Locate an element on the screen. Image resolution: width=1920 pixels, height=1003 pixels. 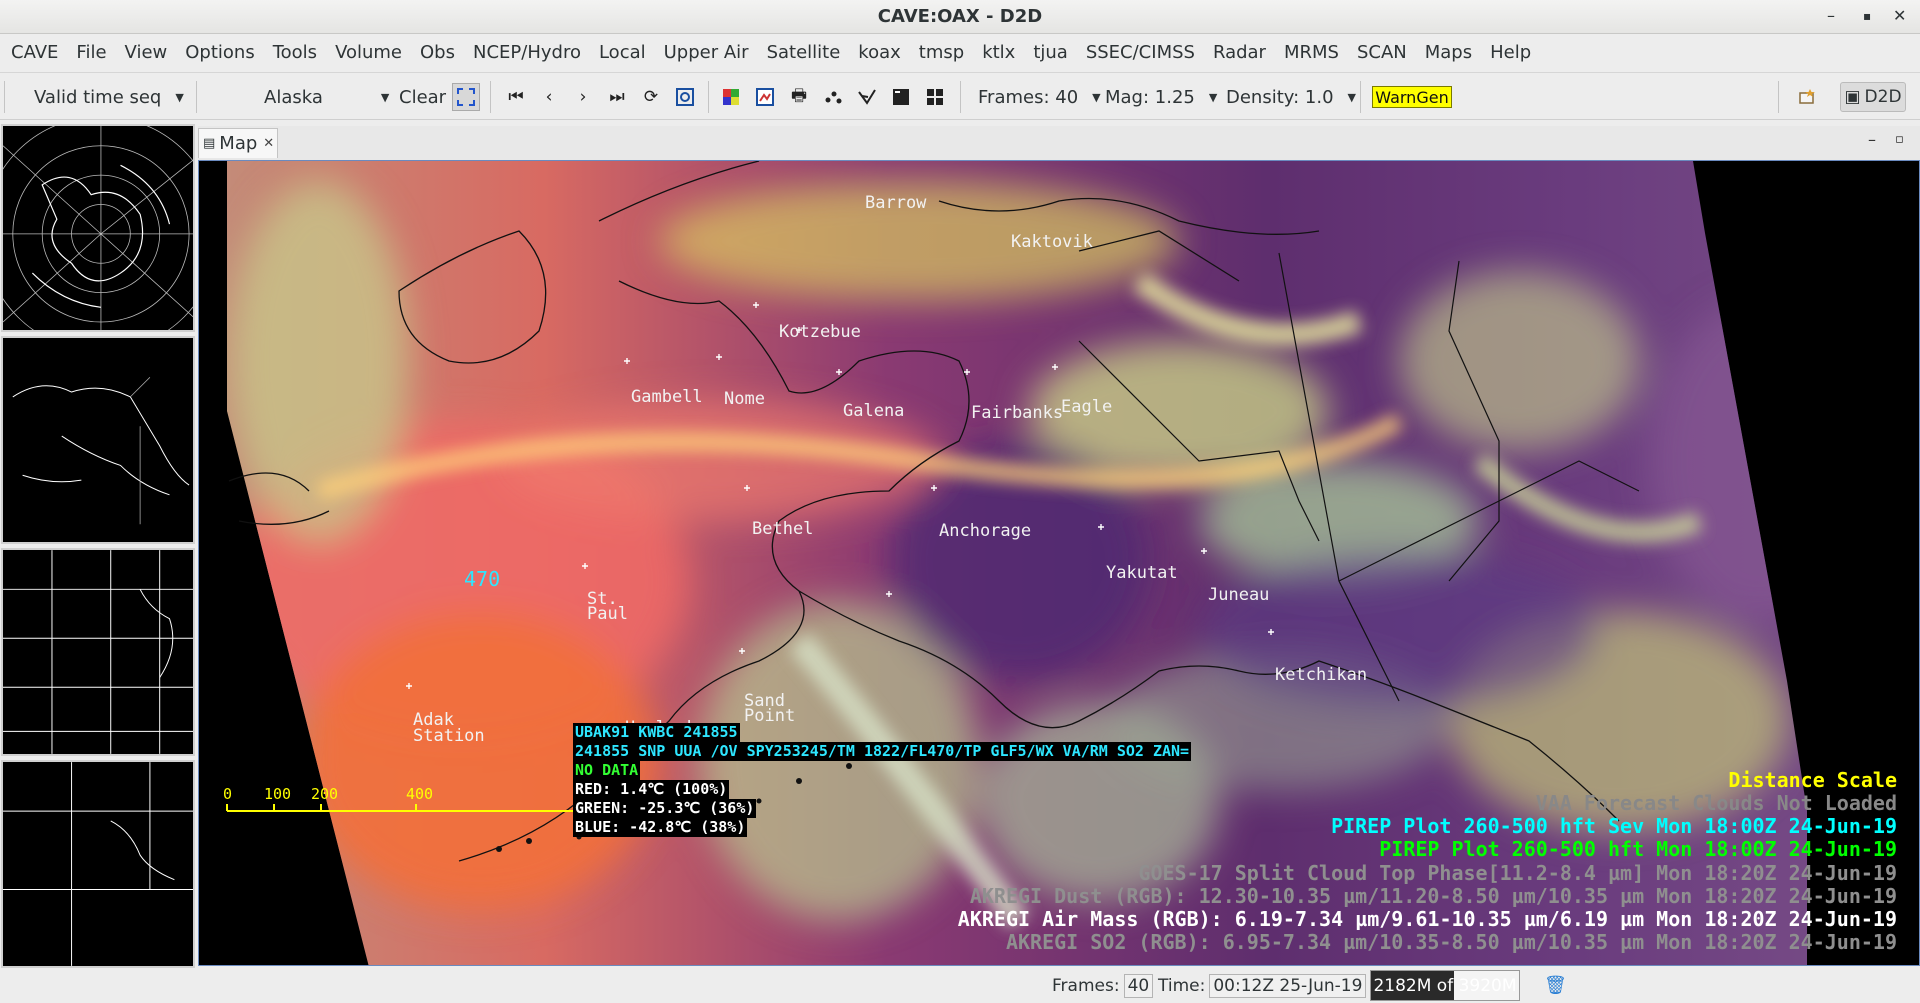
menu-radar: Radar is located at coordinates (1239, 52).